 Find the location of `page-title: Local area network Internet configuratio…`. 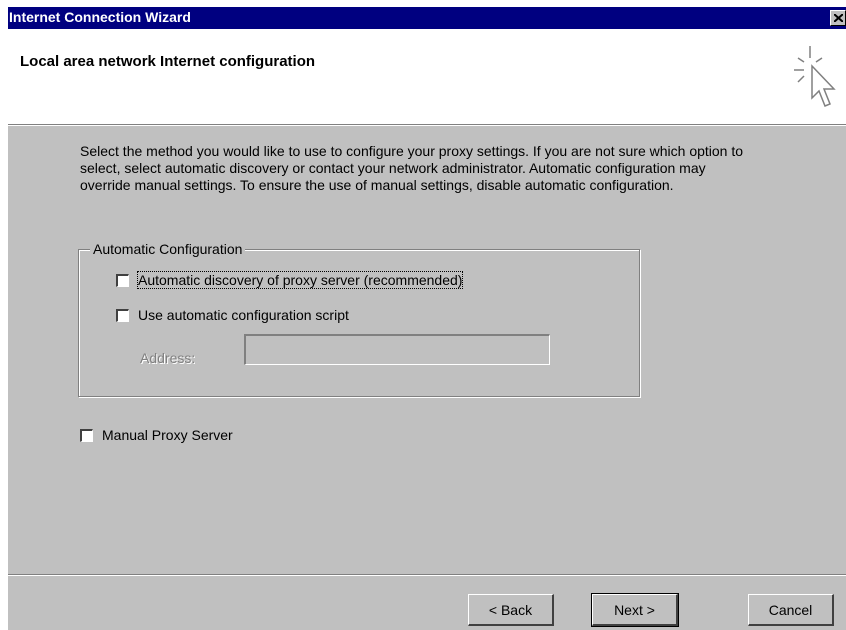

page-title: Local area network Internet configuratio… is located at coordinates (168, 61).